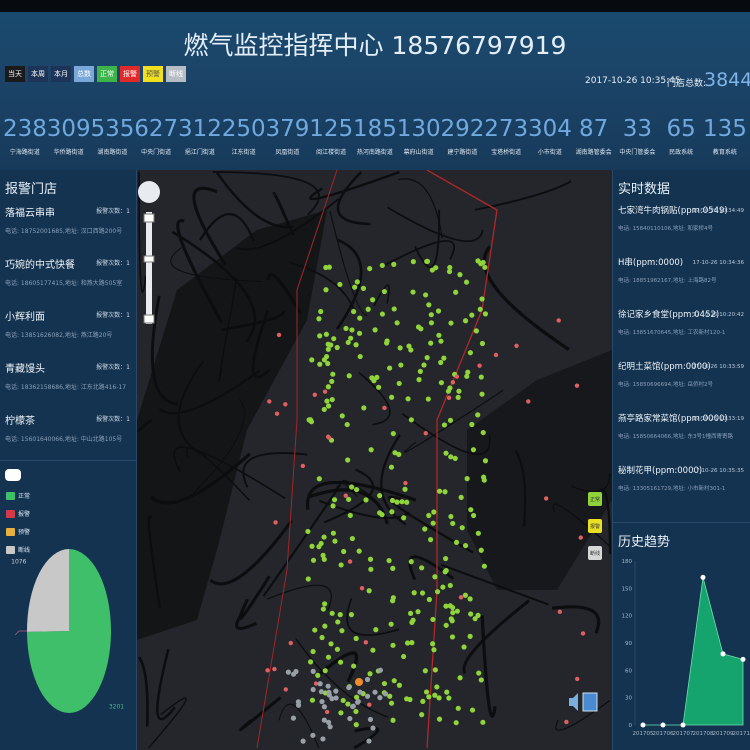 The width and height of the screenshot is (750, 750). Describe the element at coordinates (725, 135) in the screenshot. I see `district-stat: 135 教育系统` at that location.